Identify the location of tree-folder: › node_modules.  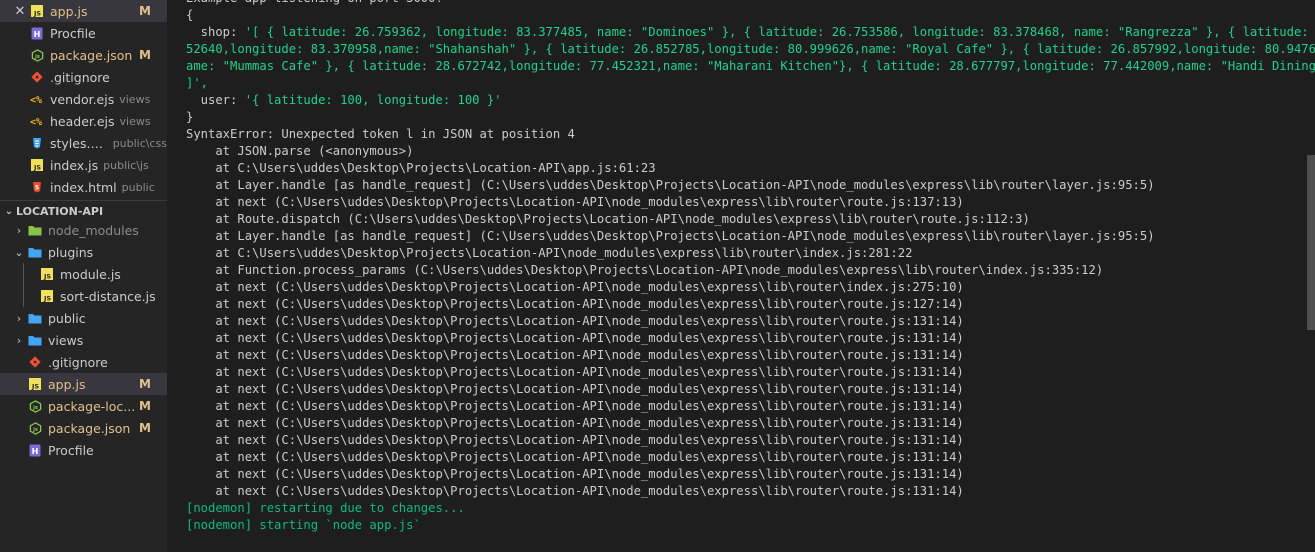
(83, 230).